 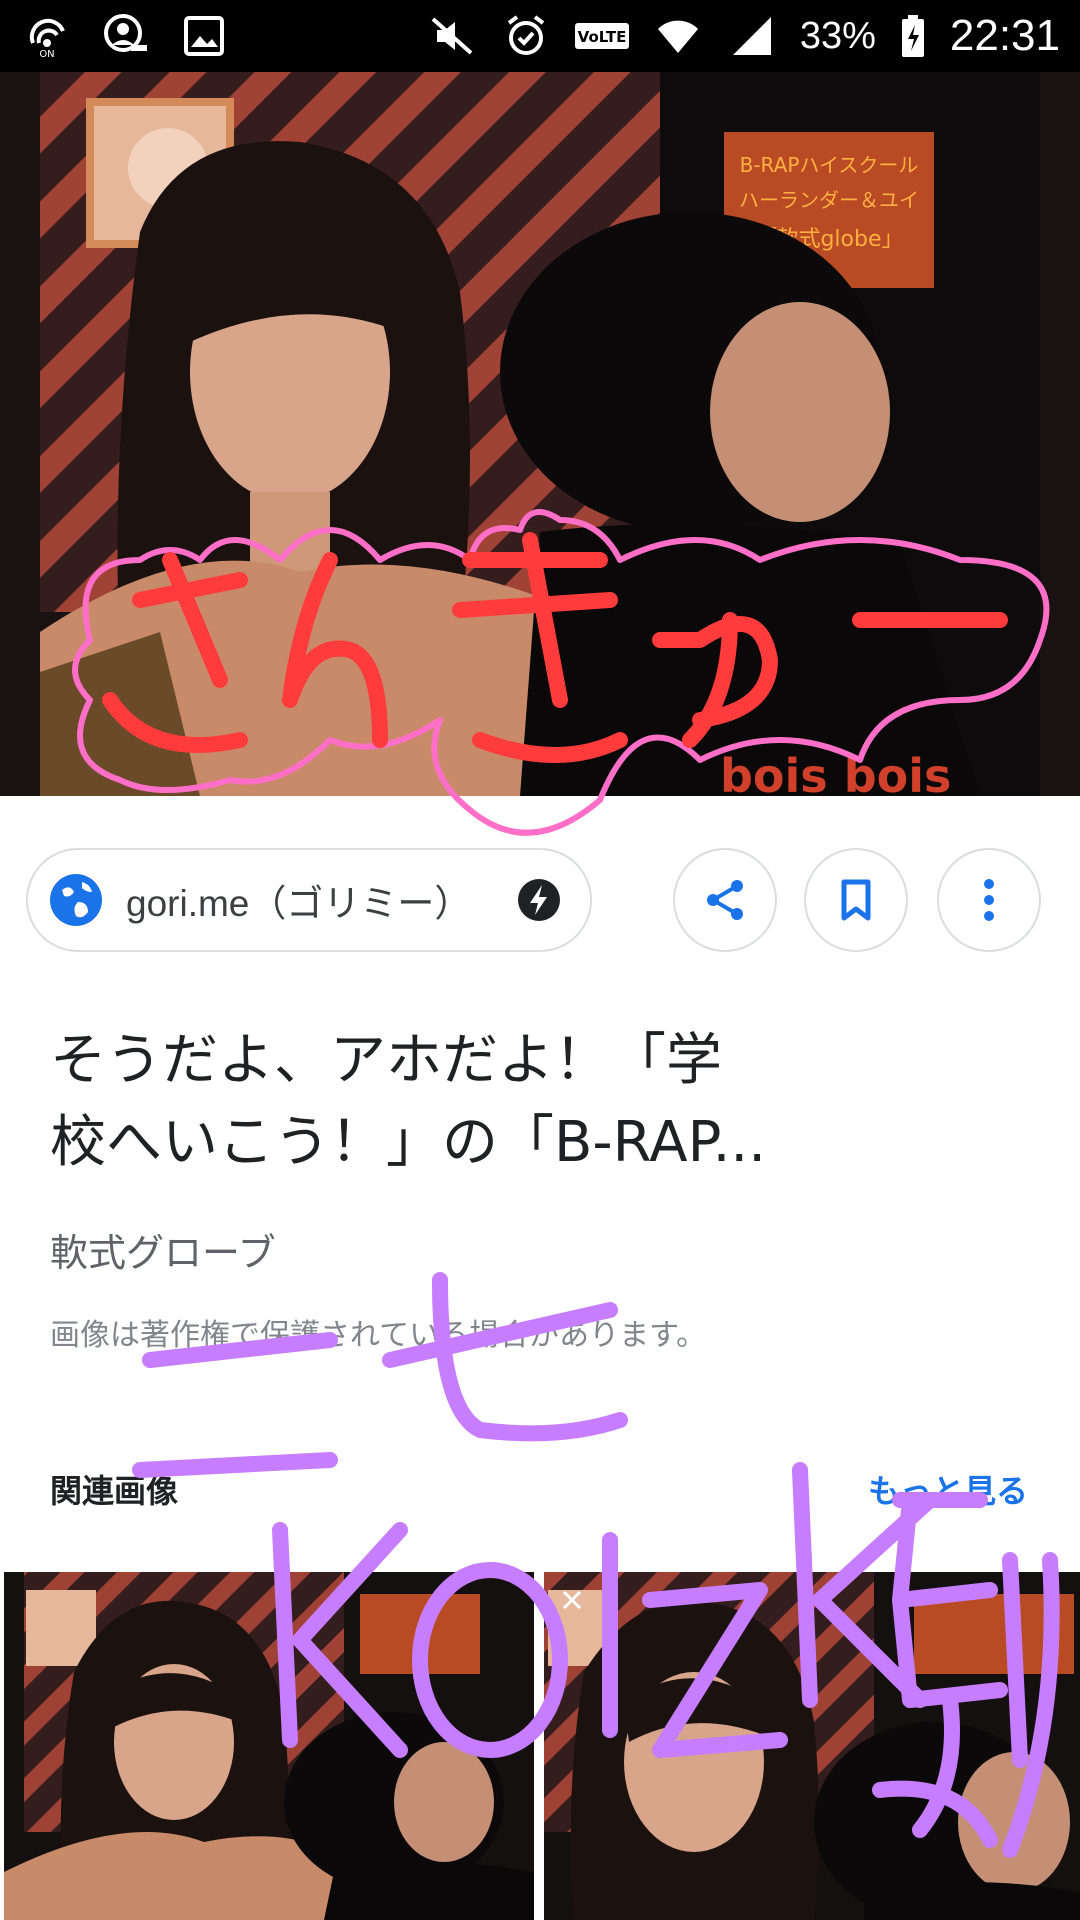 What do you see at coordinates (835, 772) in the screenshot?
I see `hero-shirt-text: bois bois` at bounding box center [835, 772].